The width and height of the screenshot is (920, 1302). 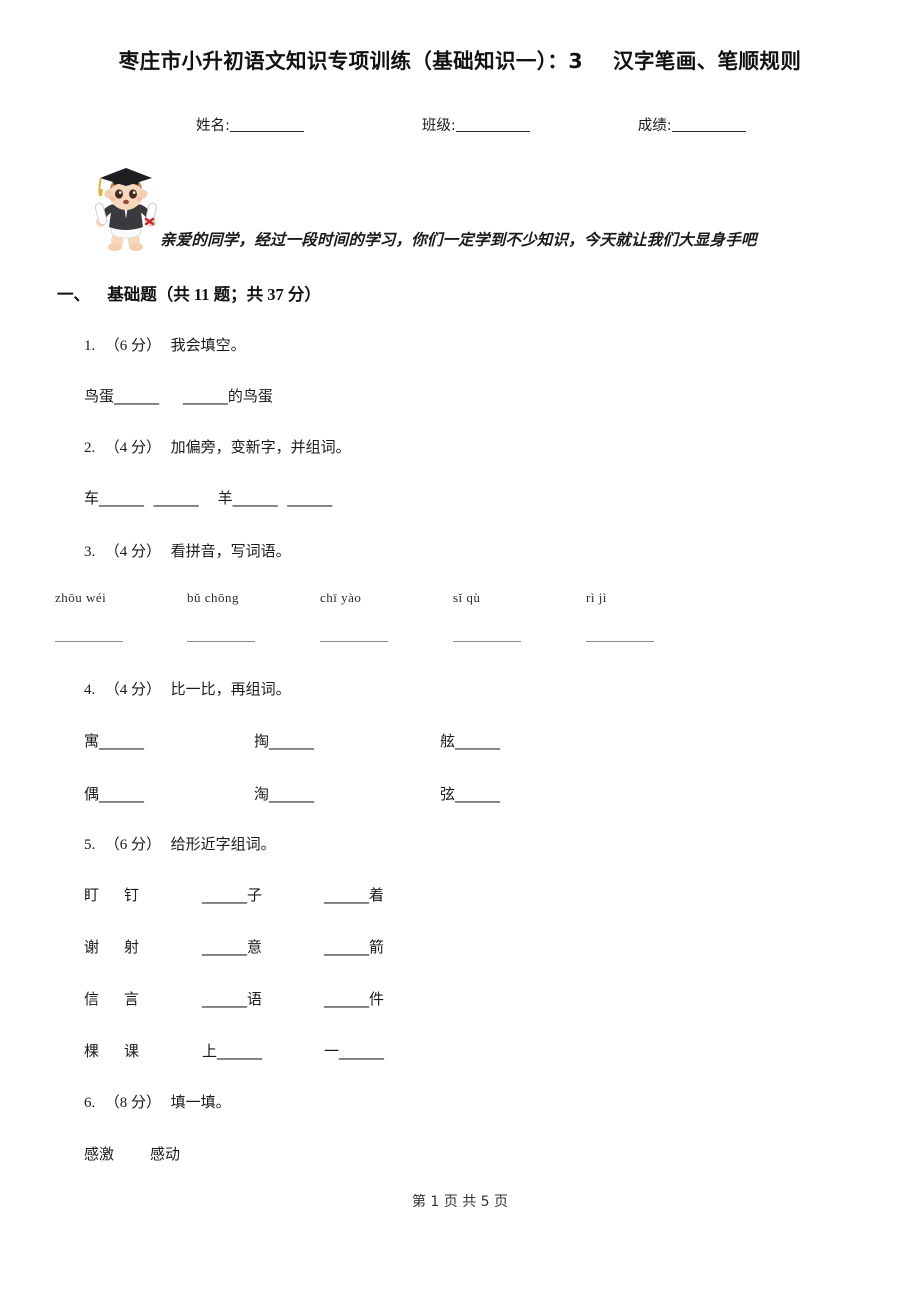 What do you see at coordinates (73, 294) in the screenshot?
I see `section-index: 一、` at bounding box center [73, 294].